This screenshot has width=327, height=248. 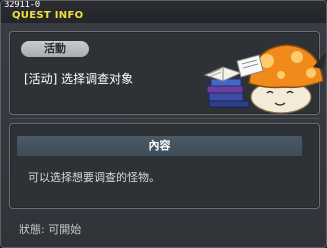 What do you see at coordinates (159, 146) in the screenshot?
I see `content-header: 內容` at bounding box center [159, 146].